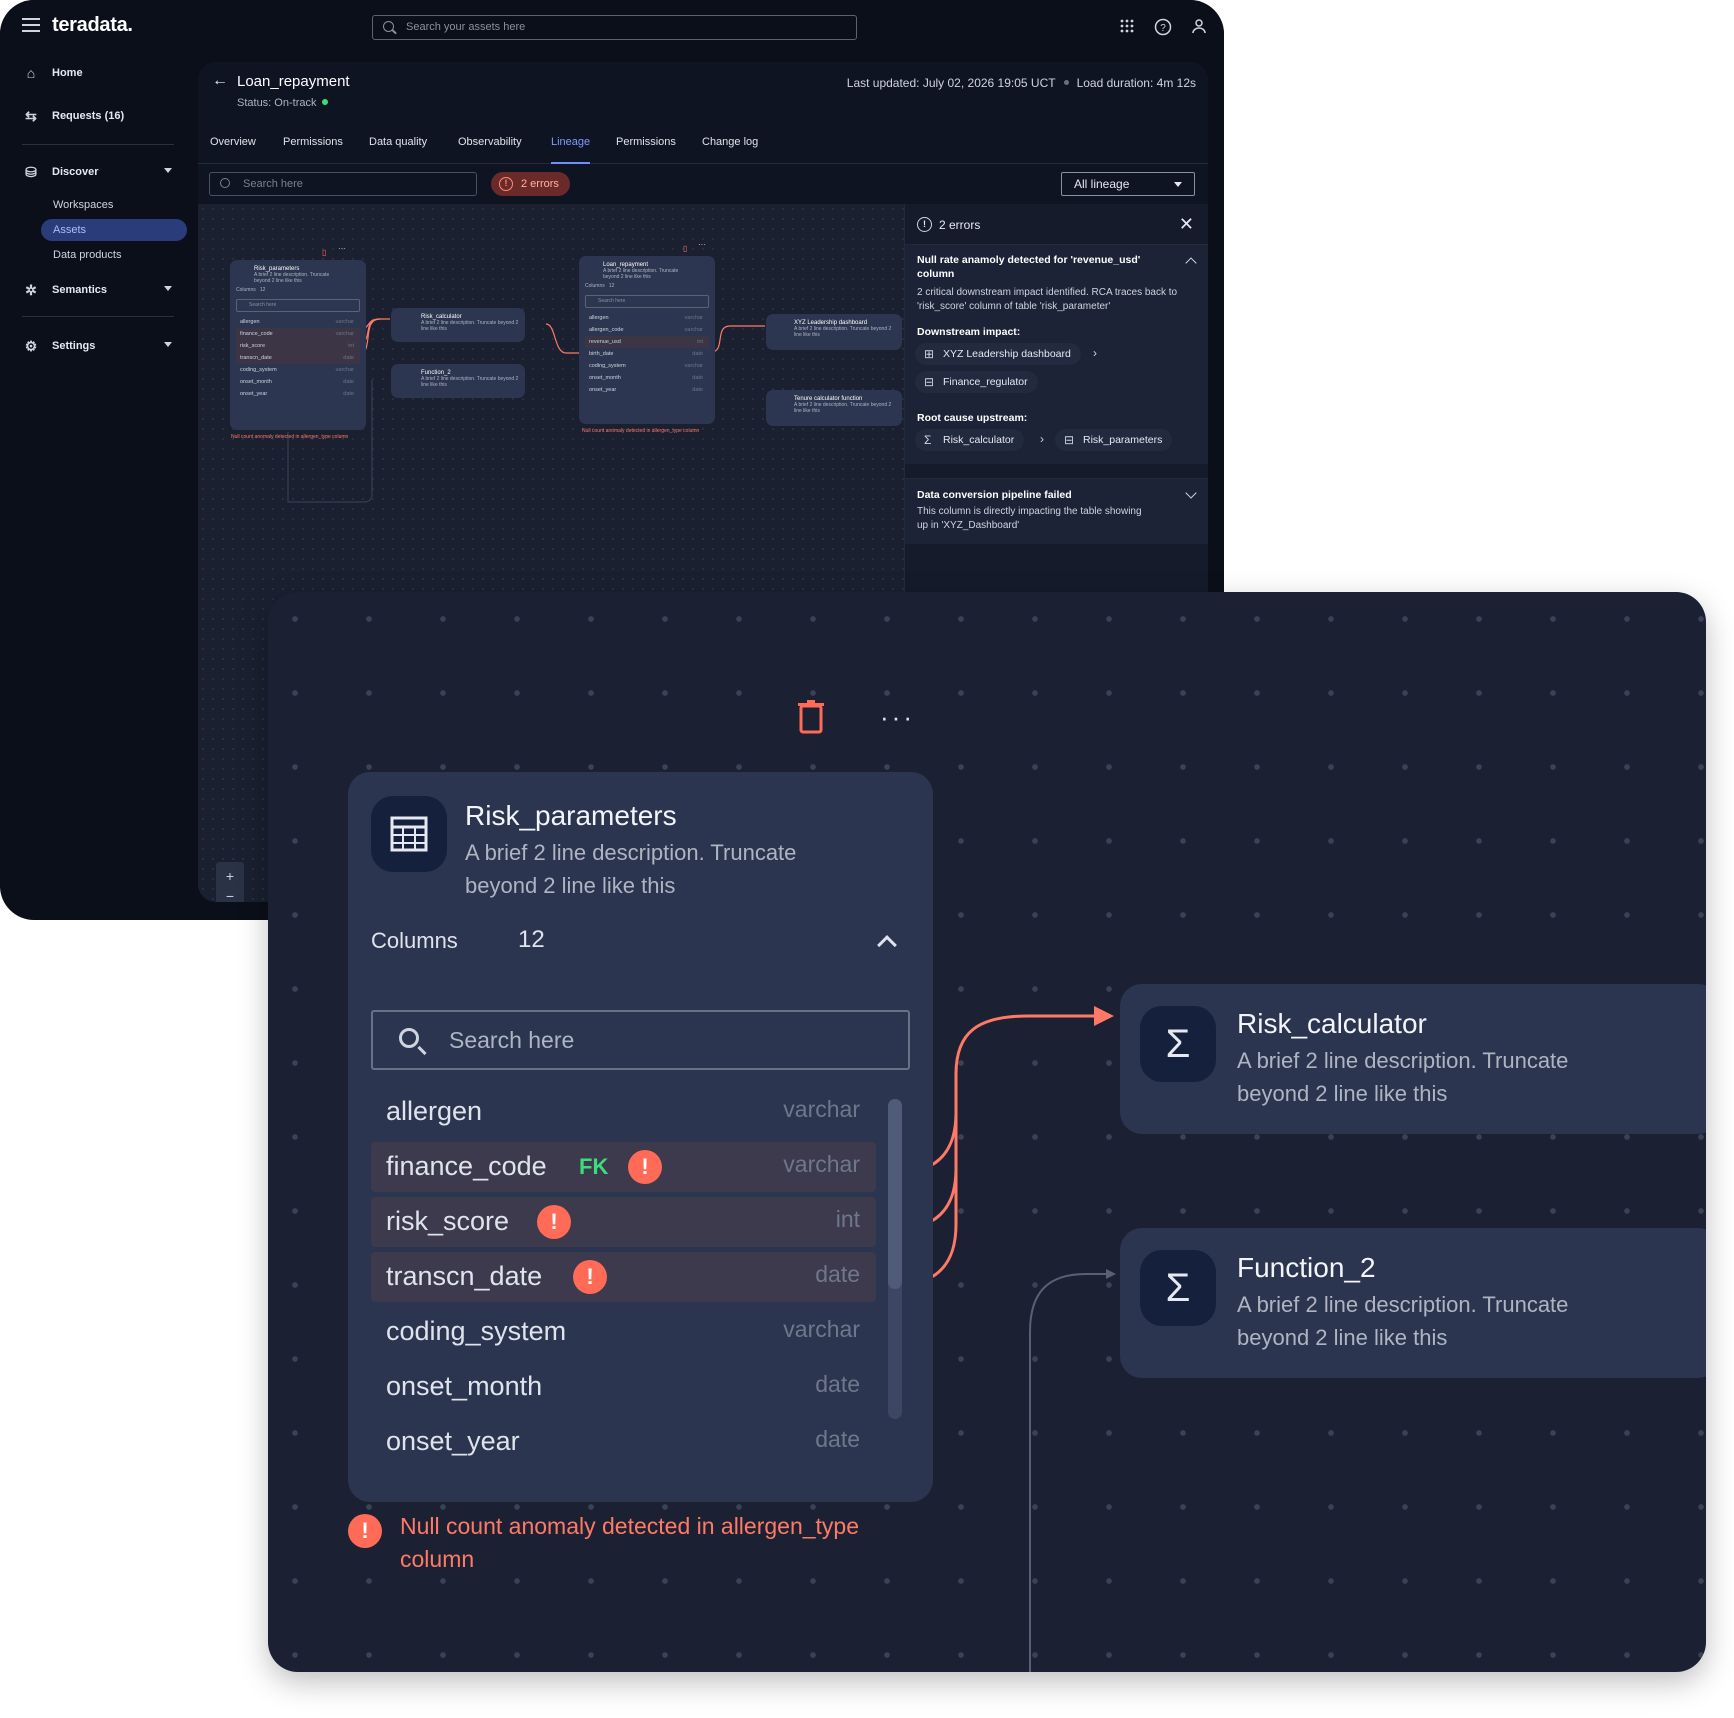 The height and width of the screenshot is (1718, 1734). Describe the element at coordinates (976, 382) in the screenshot. I see `chip-finance-regulator: ⊟ Finance_regulator` at that location.